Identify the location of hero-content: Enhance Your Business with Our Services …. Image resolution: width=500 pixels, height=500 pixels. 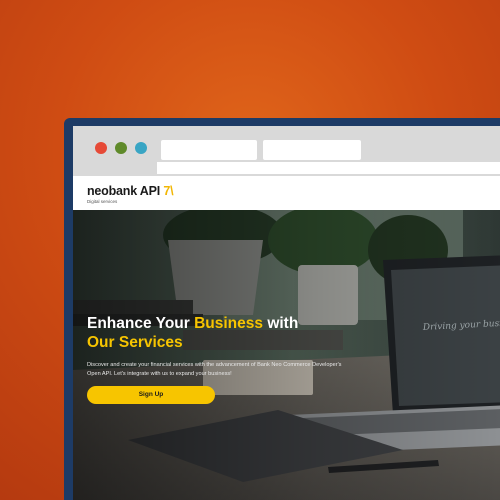
(227, 359).